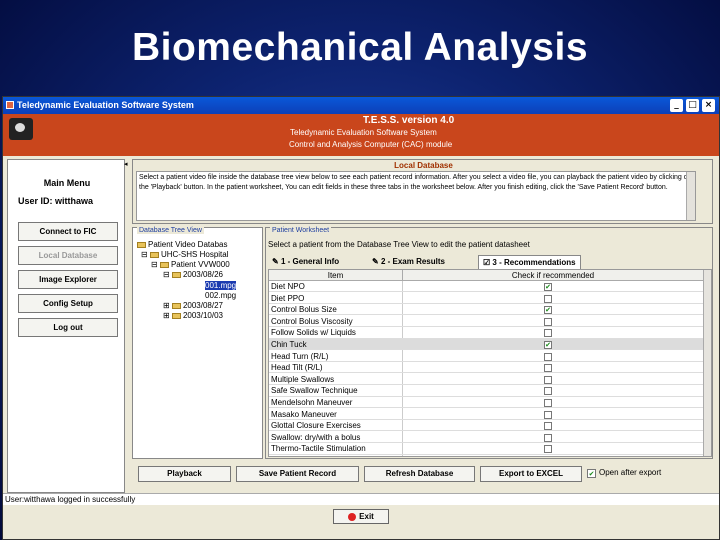 The height and width of the screenshot is (540, 720). I want to click on tab-exam-results: ✎ 2 - Exam Results, so click(408, 262).